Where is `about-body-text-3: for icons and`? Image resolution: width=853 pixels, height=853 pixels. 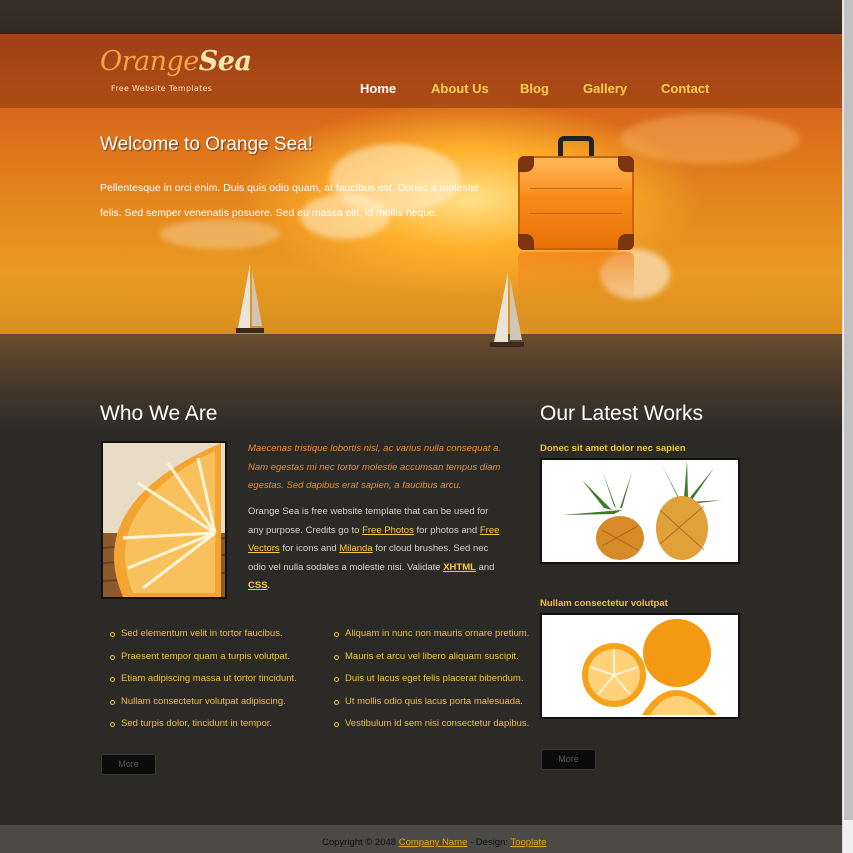
about-body-text-3: for icons and is located at coordinates (309, 548).